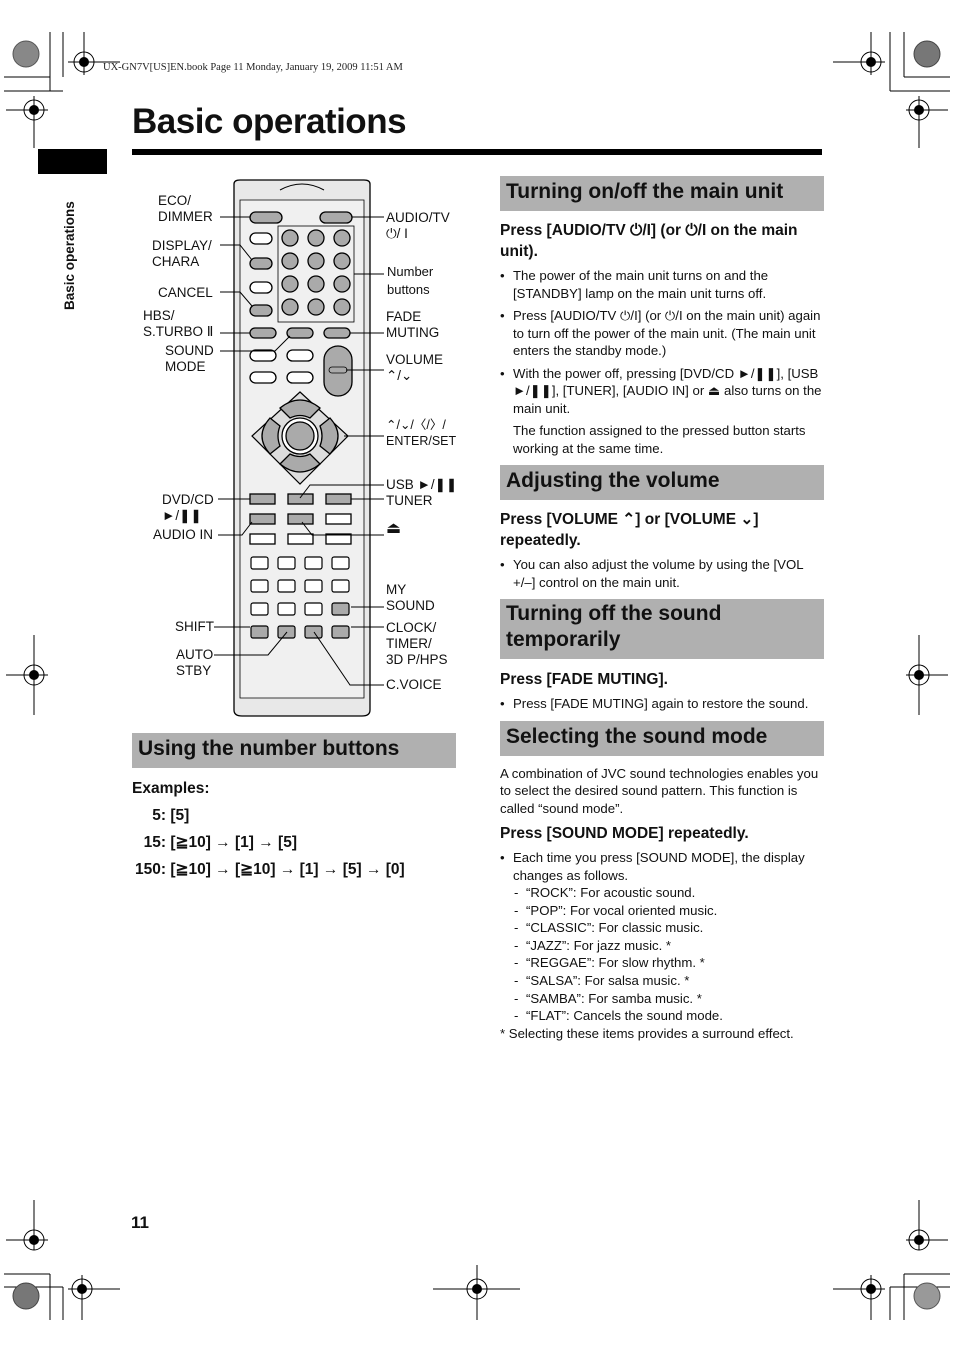 The width and height of the screenshot is (954, 1351). What do you see at coordinates (662, 482) in the screenshot?
I see `section-heading: Adjusting the volume` at bounding box center [662, 482].